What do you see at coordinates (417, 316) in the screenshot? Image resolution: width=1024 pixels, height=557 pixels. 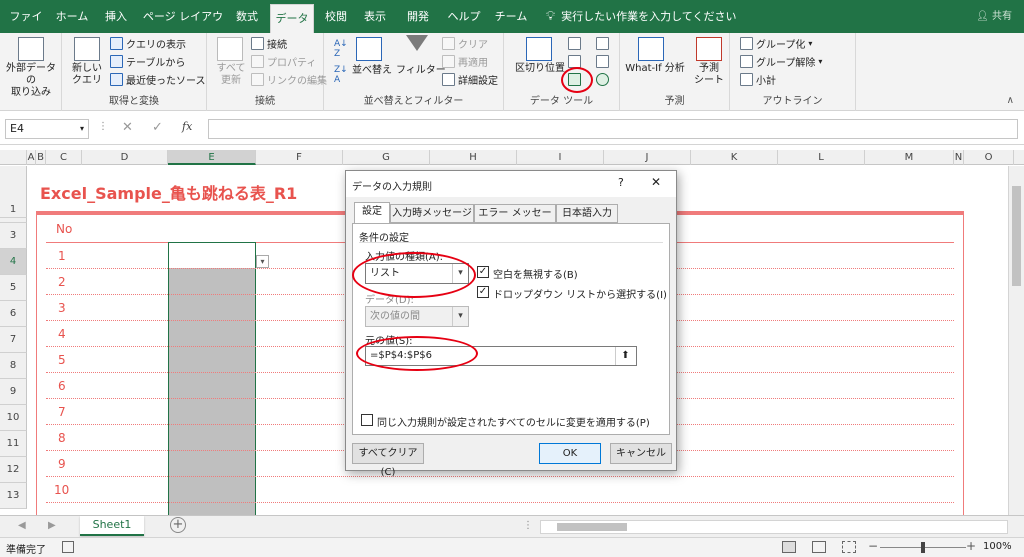 I see `data-select: 次の値の間 ▾` at bounding box center [417, 316].